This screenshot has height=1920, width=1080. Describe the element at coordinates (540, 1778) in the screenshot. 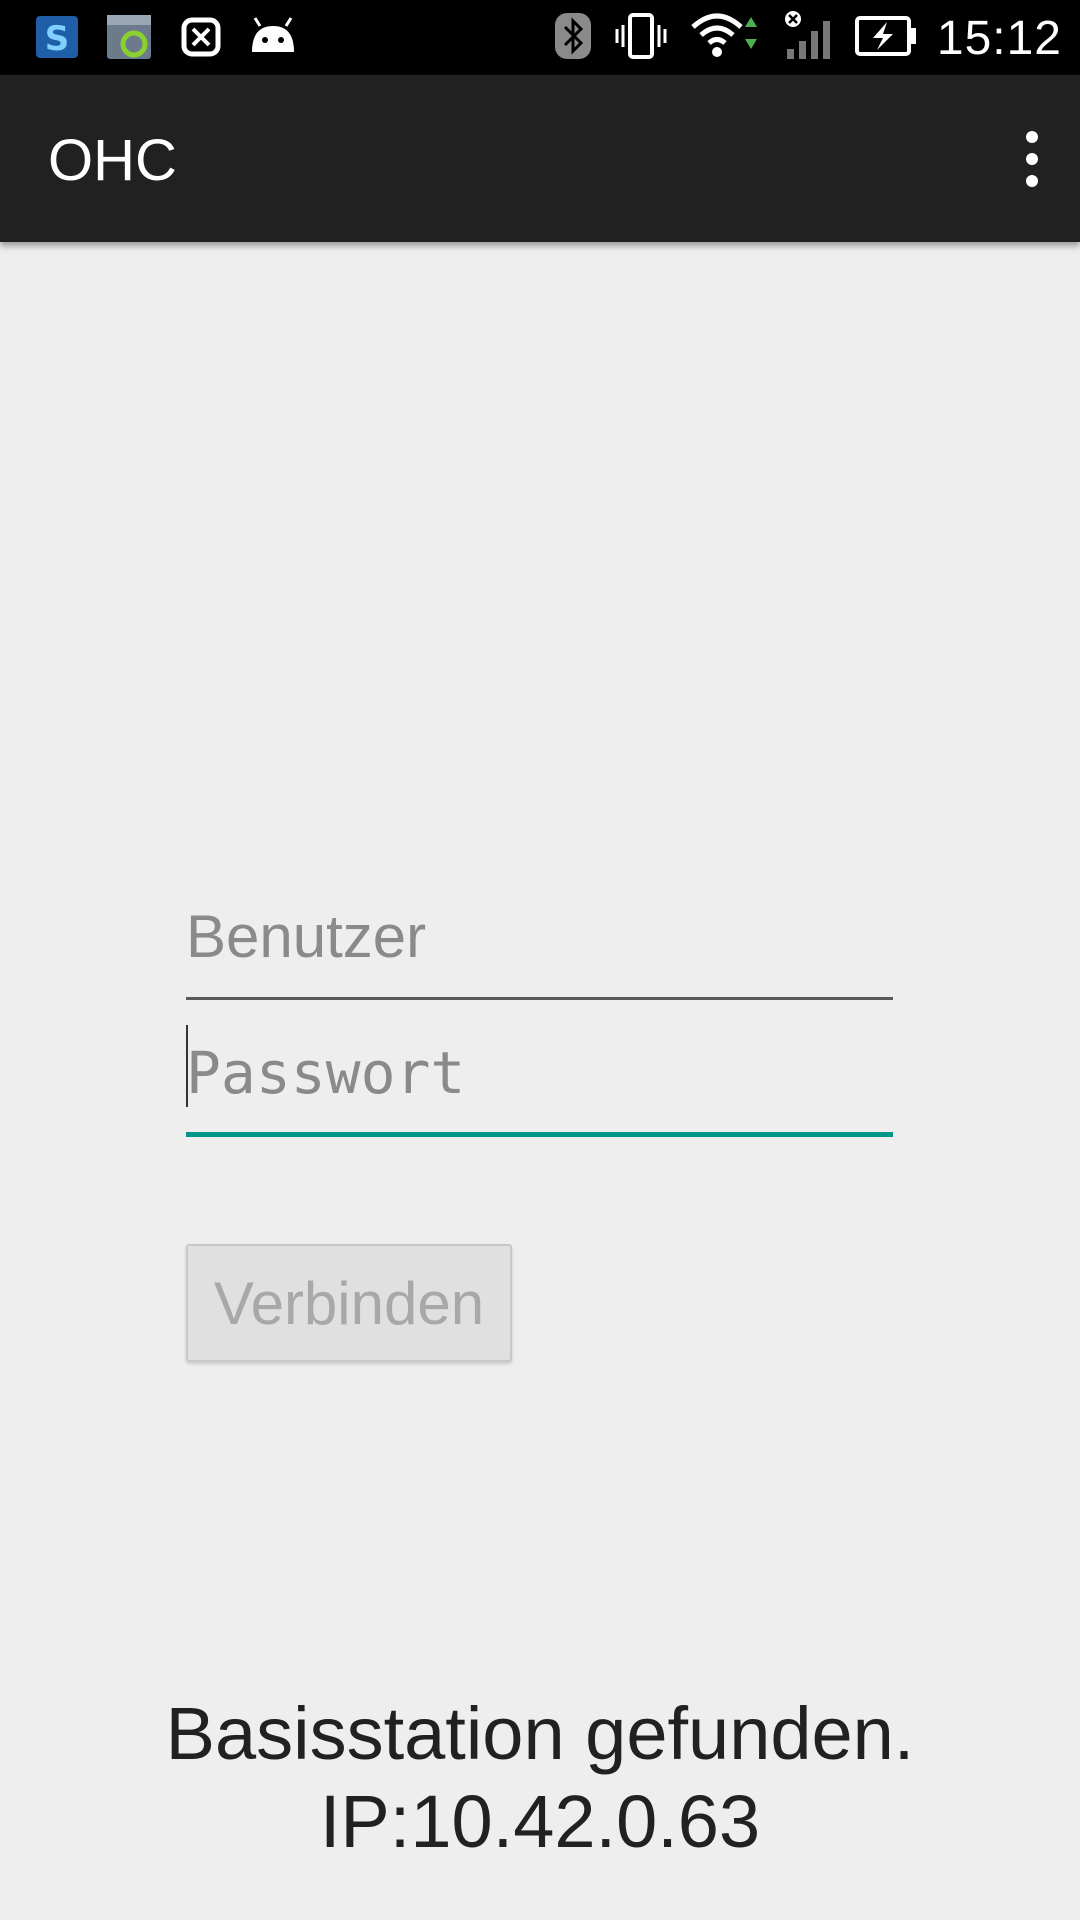

I see `connection-status: Basisstation gefunden. IP:10.42.0.63` at that location.